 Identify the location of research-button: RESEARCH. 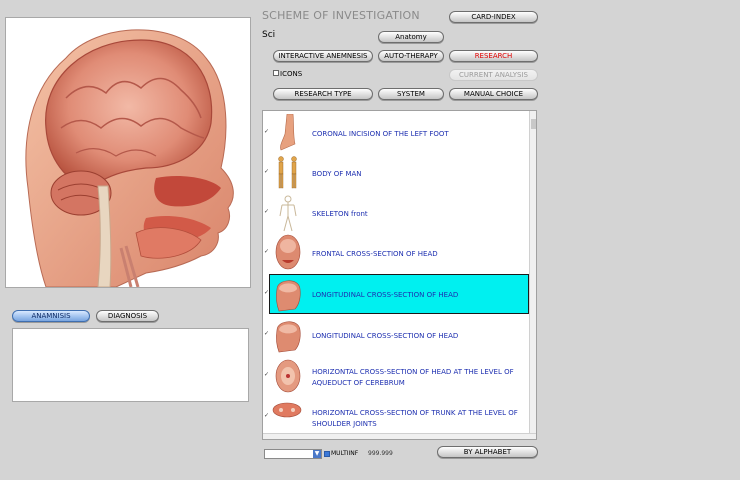
(493, 56).